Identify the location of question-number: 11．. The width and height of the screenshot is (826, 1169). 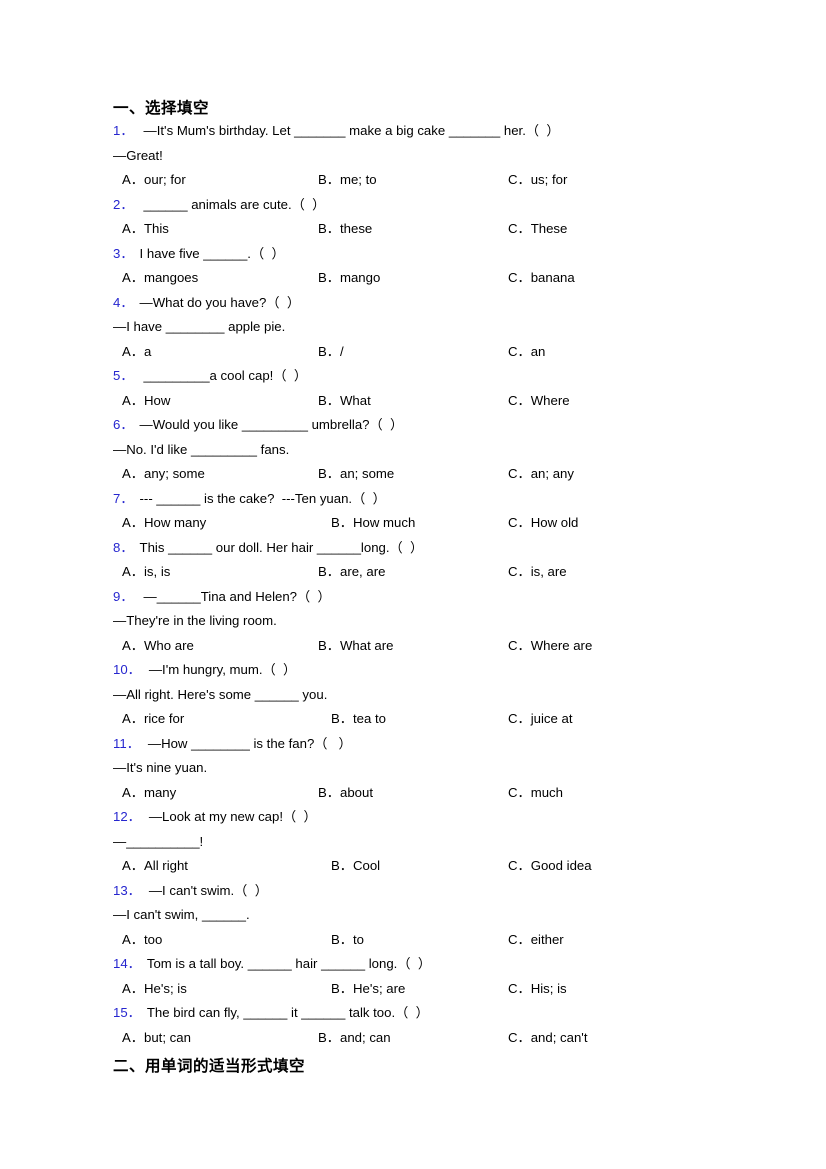
(126, 743).